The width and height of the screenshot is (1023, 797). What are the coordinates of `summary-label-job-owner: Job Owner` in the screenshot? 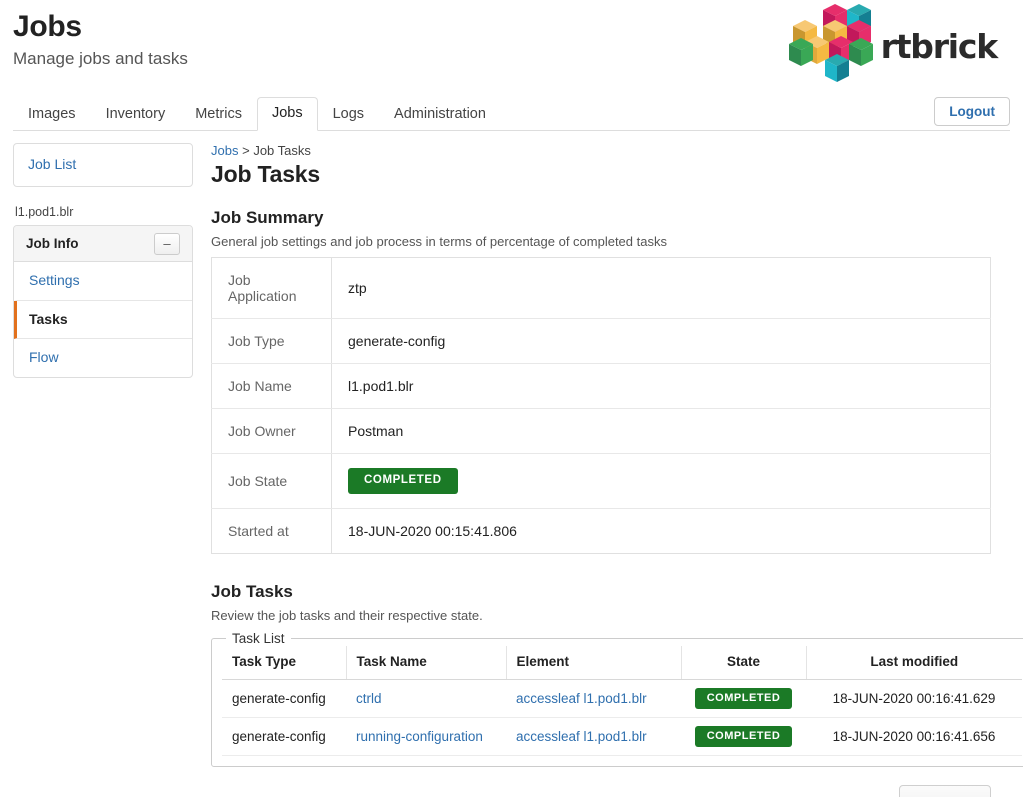 It's located at (271, 431).